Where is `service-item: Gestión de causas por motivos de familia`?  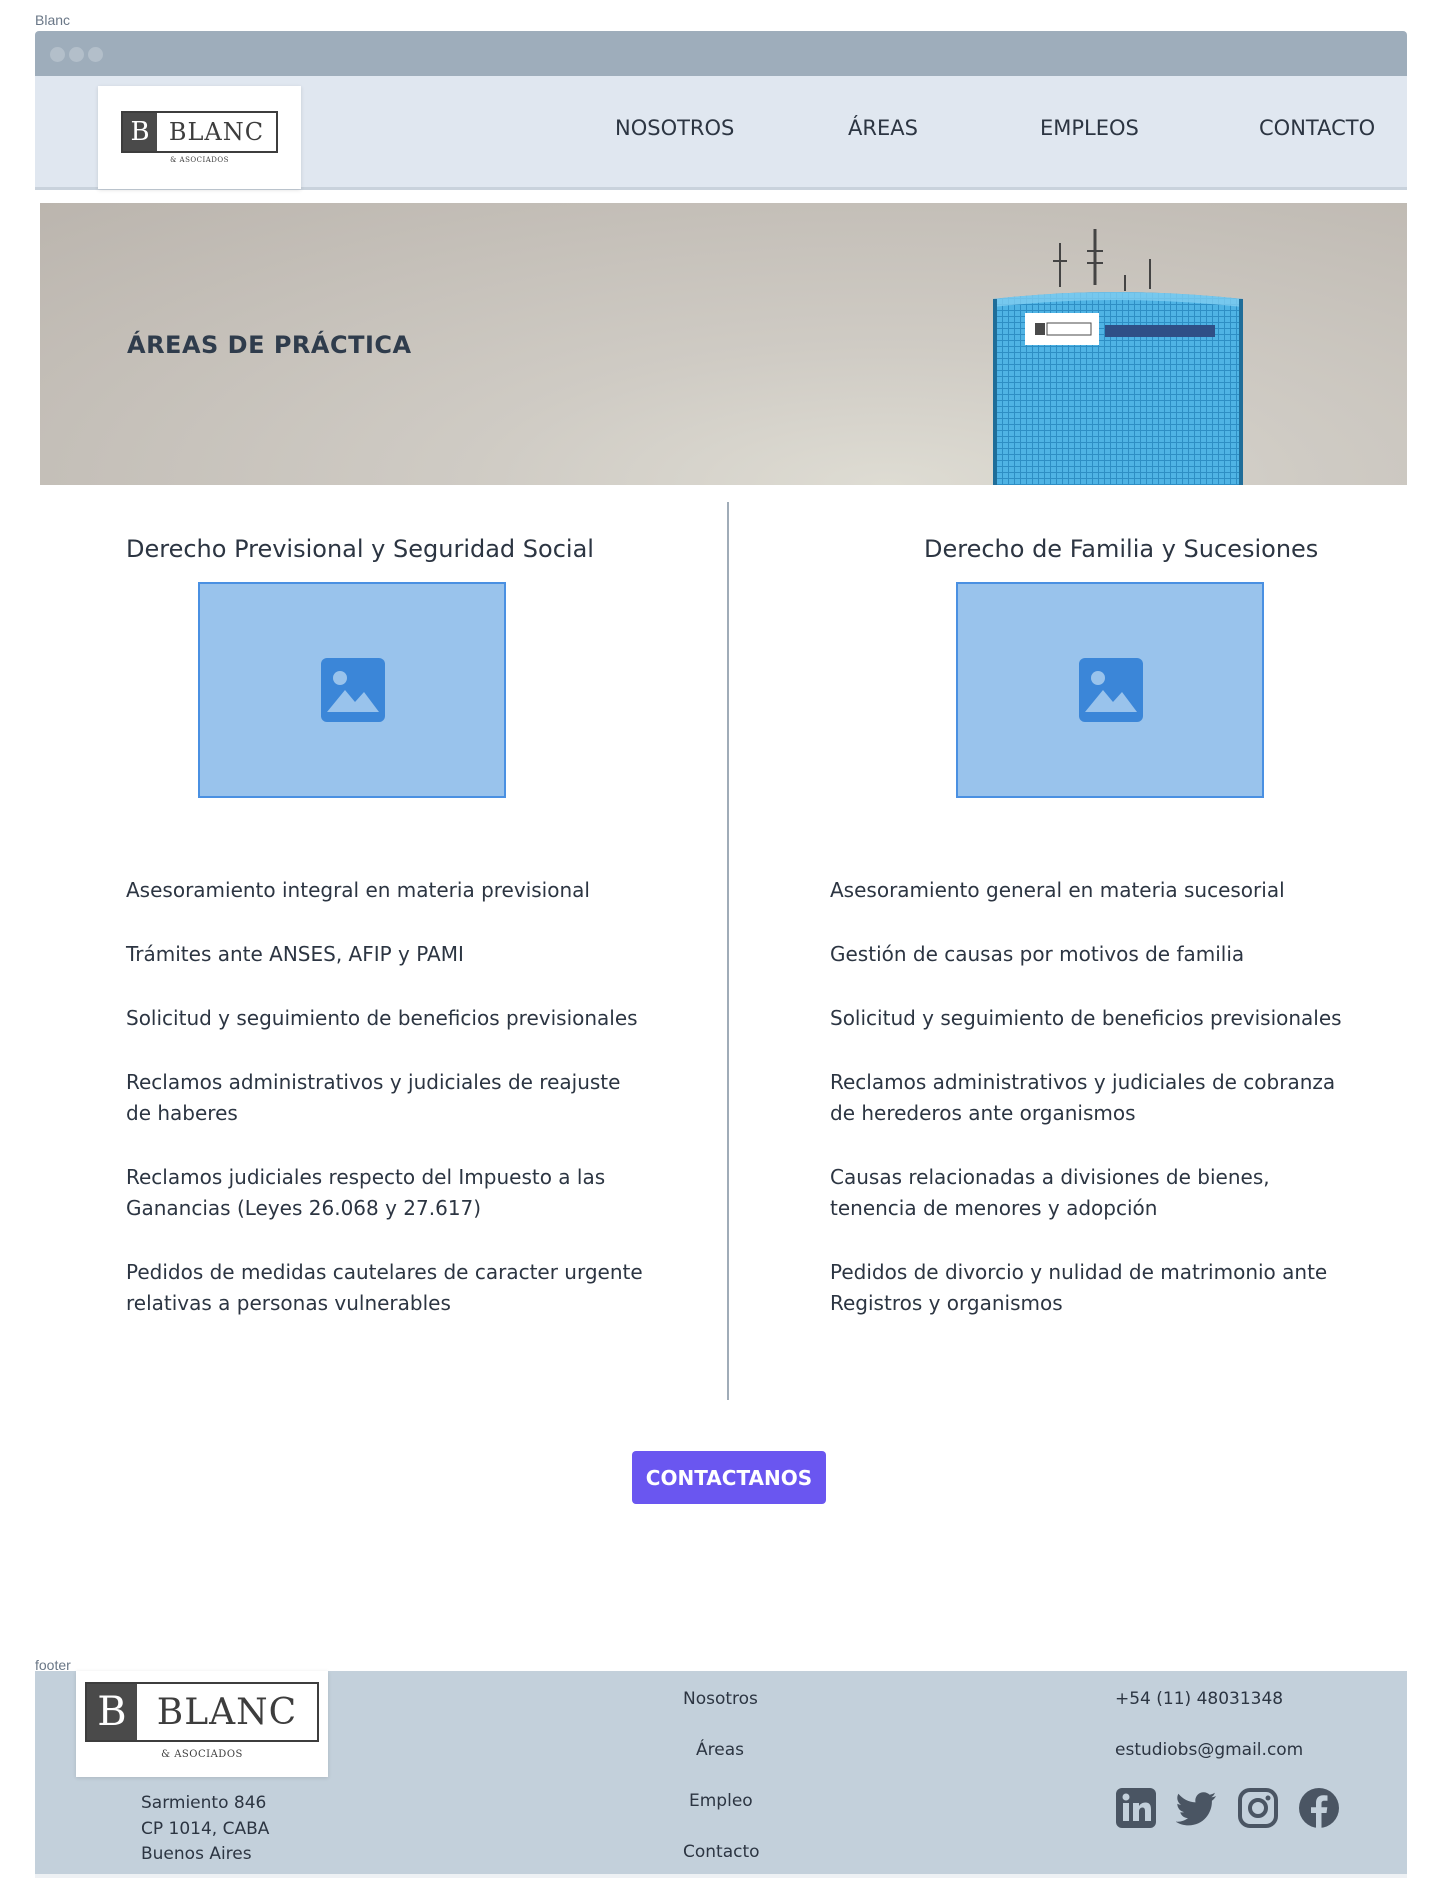 service-item: Gestión de causas por motivos de familia is located at coordinates (1037, 954).